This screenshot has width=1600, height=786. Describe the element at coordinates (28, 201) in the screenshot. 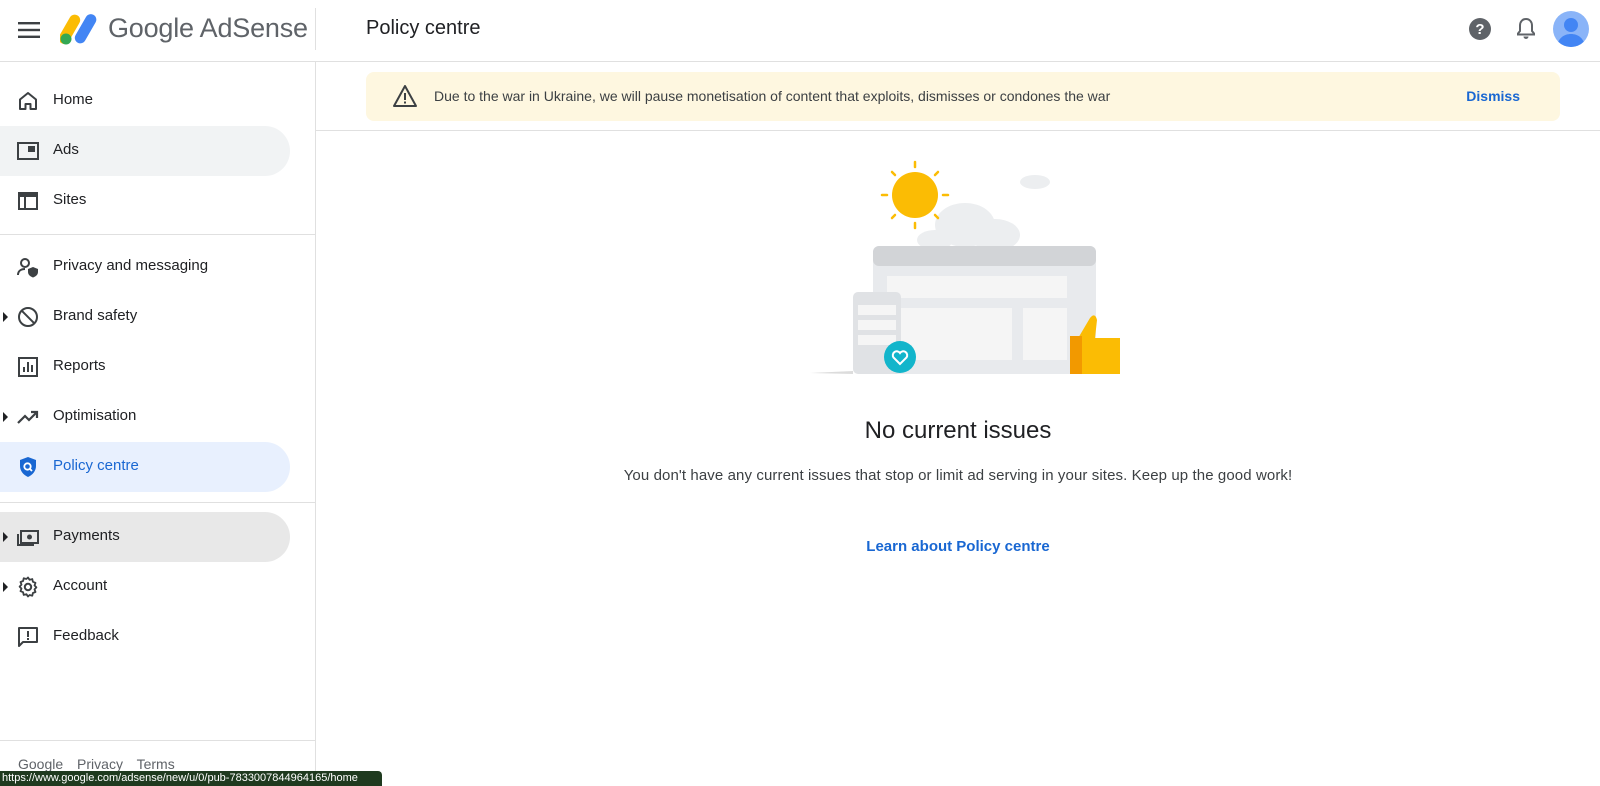

I see `sites-icon` at that location.